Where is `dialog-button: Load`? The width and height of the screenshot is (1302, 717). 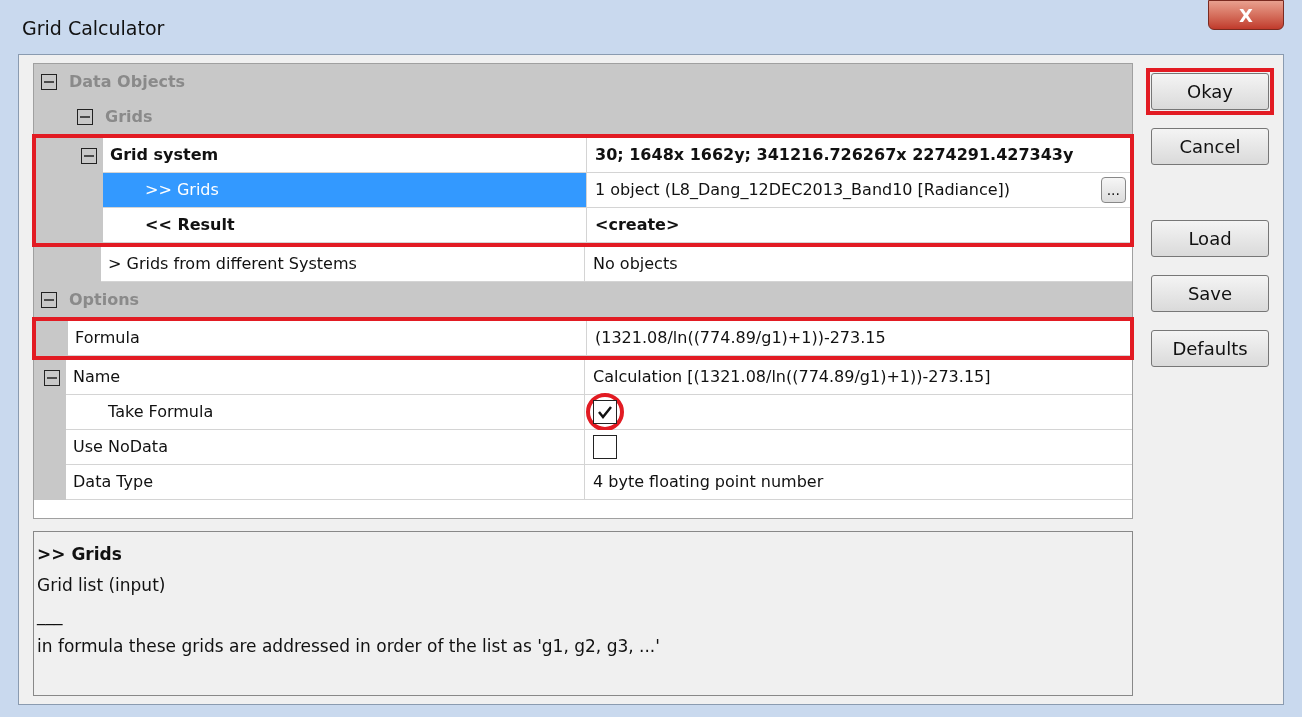
dialog-button: Load is located at coordinates (1210, 238).